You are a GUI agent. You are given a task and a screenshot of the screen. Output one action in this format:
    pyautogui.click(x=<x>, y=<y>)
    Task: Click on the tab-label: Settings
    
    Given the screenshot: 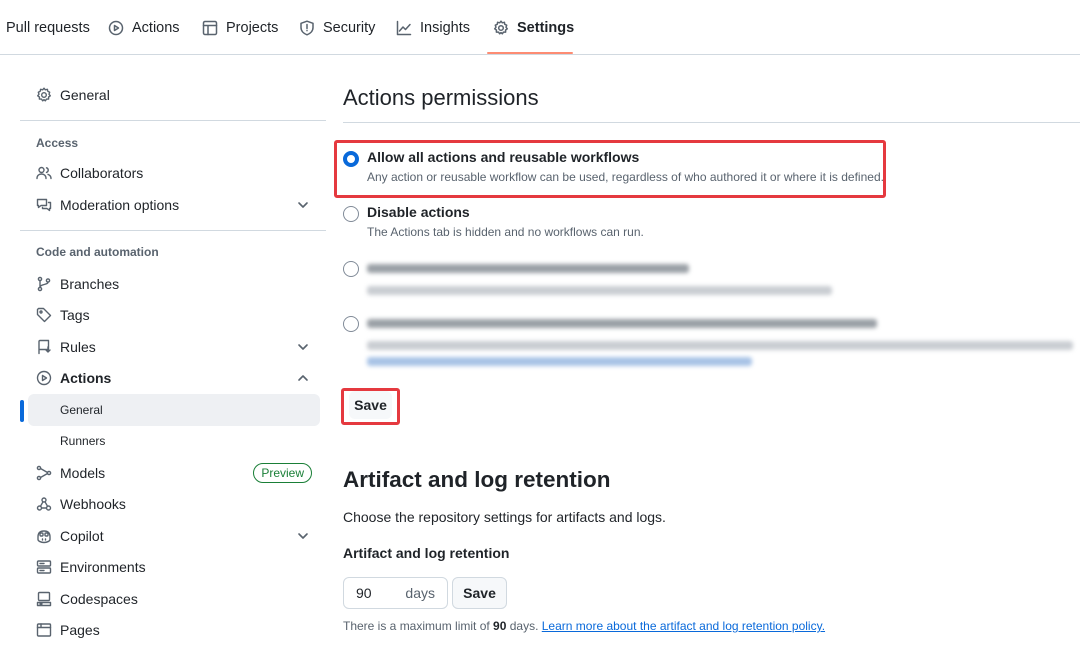 What is the action you would take?
    pyautogui.click(x=546, y=27)
    